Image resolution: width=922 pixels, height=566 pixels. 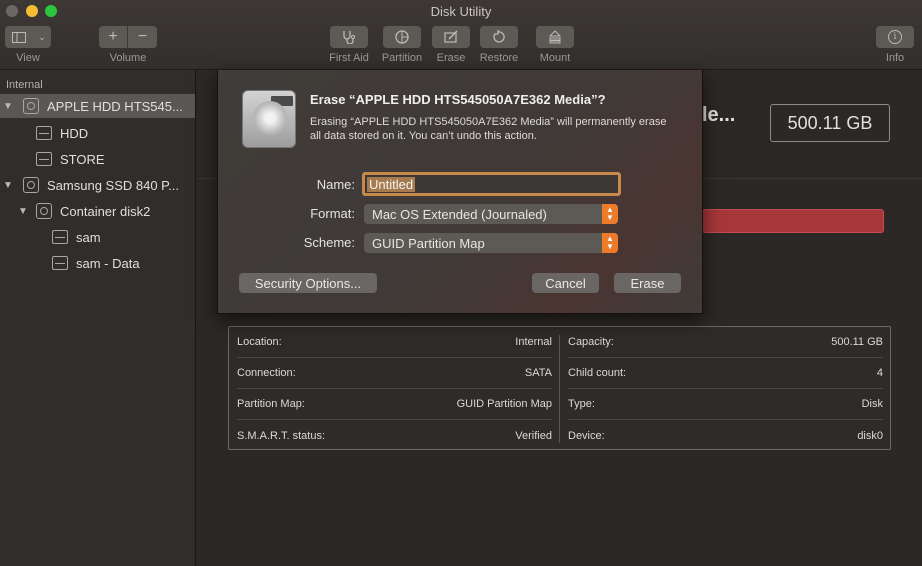 What do you see at coordinates (394, 404) in the screenshot?
I see `info-row: Partition Map: GUID Partition Map` at bounding box center [394, 404].